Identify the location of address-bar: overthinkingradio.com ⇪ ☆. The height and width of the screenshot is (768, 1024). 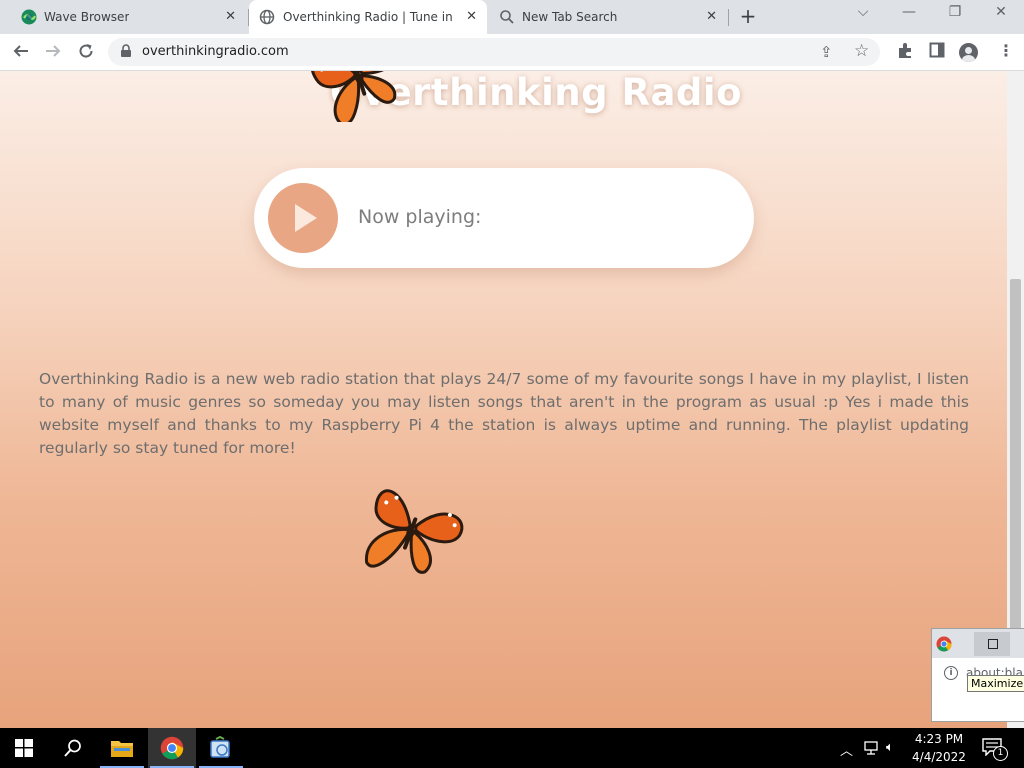
(494, 52).